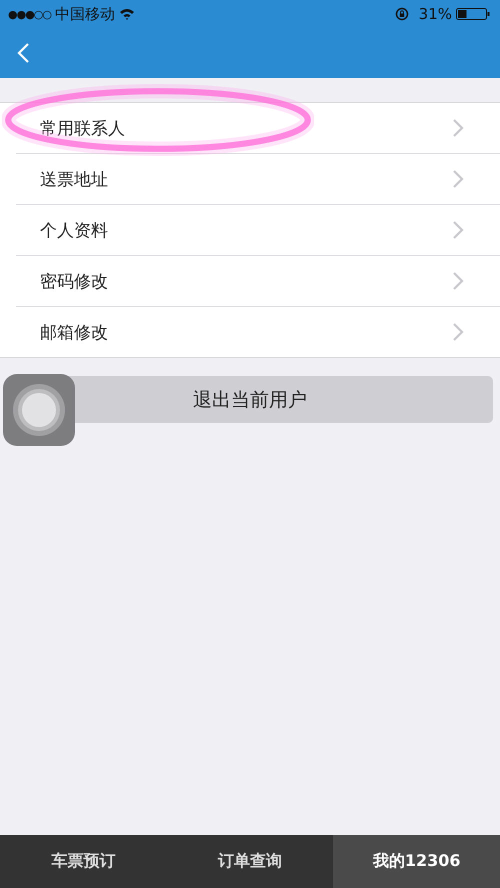 The height and width of the screenshot is (888, 500). I want to click on signal-dots: ●●●○○, so click(29, 14).